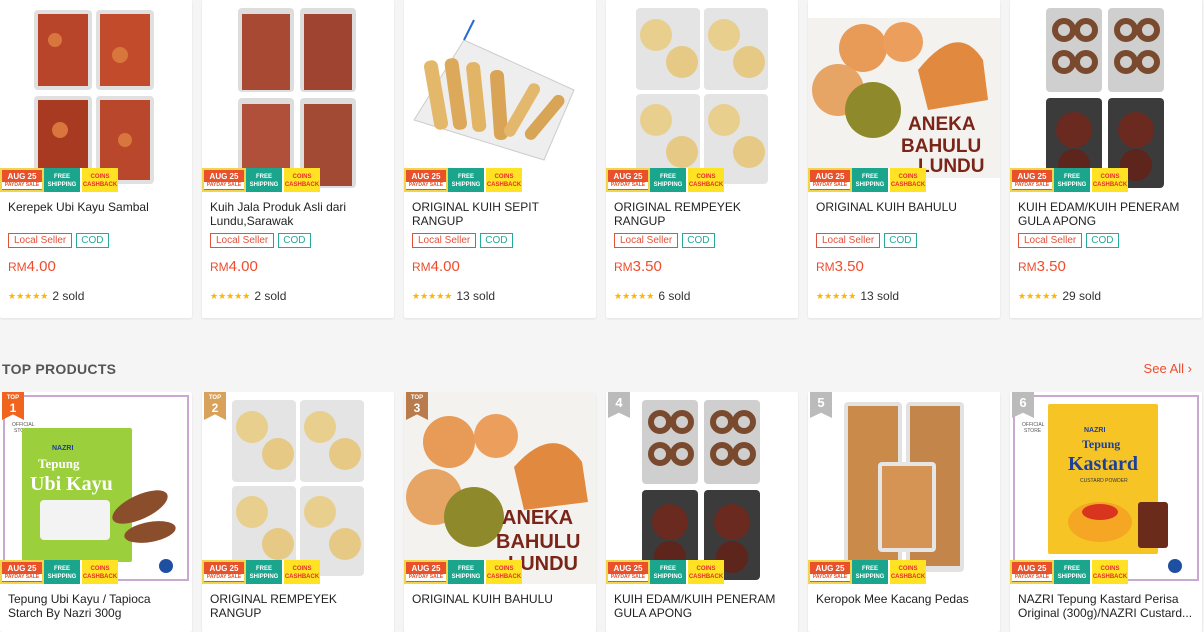 The height and width of the screenshot is (632, 1204). Describe the element at coordinates (298, 210) in the screenshot. I see `product-title: Kuih Jala Produk Asli dari Lundu,Sarawak` at that location.